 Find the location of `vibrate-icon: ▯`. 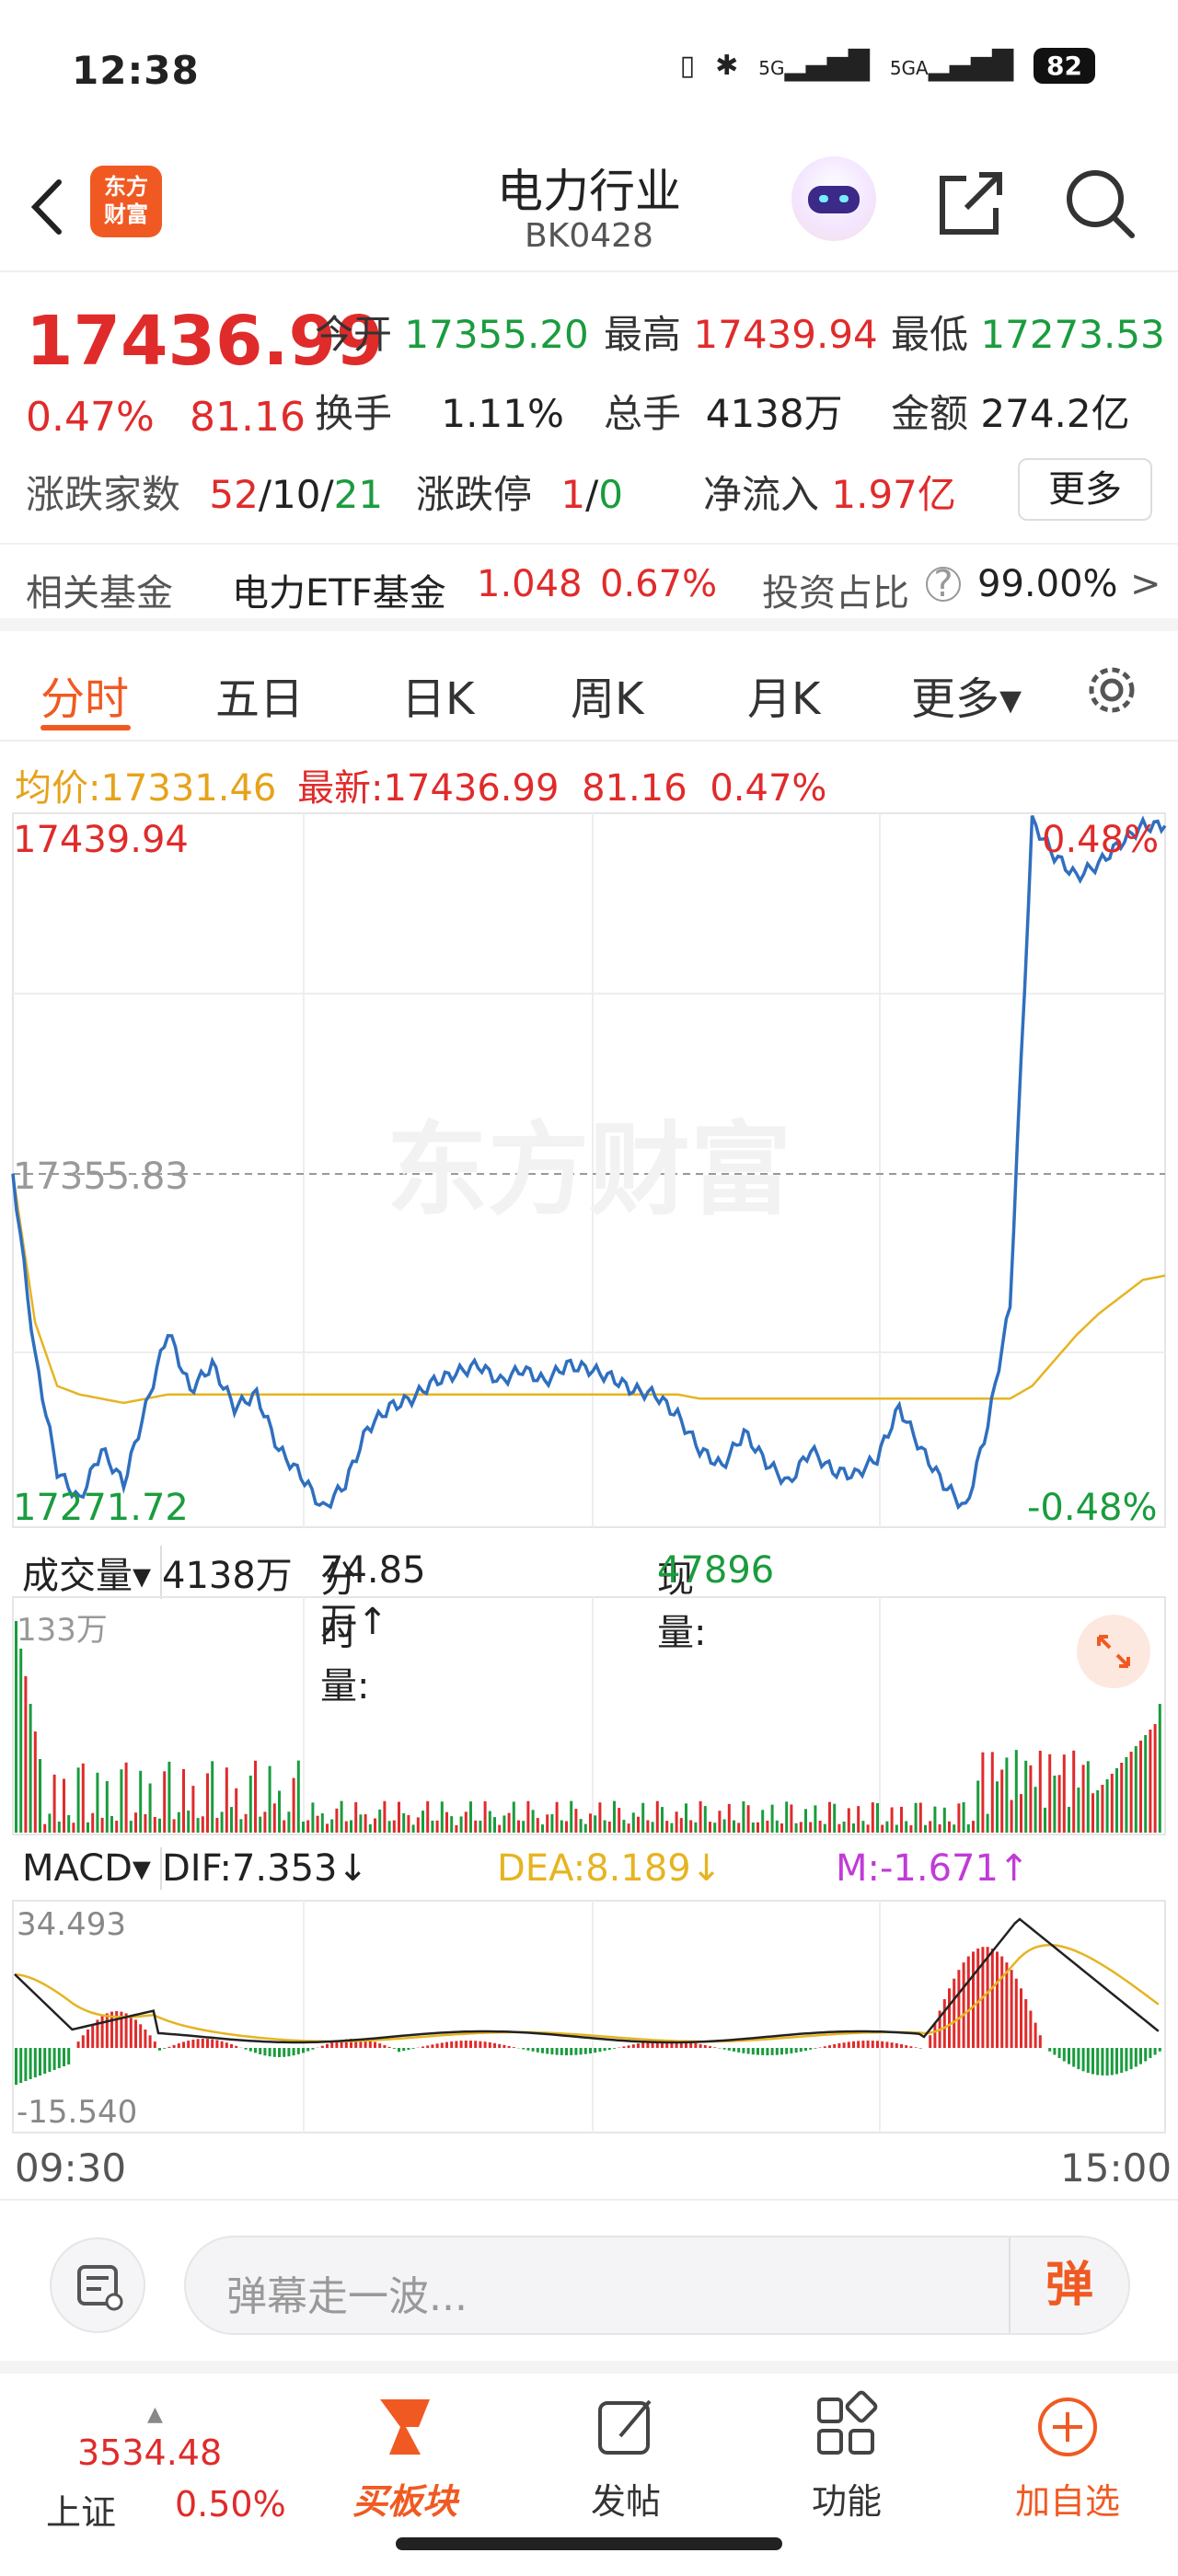

vibrate-icon: ▯ is located at coordinates (687, 66).